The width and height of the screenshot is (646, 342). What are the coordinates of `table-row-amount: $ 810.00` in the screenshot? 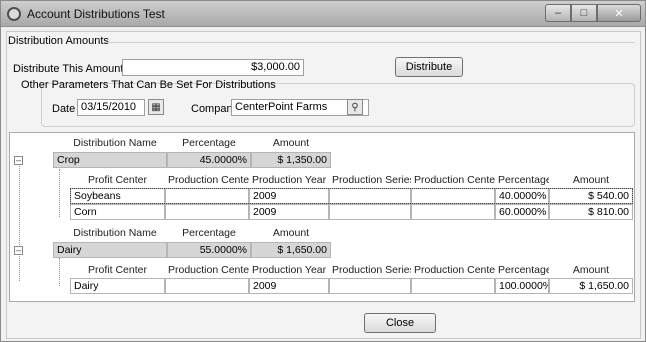 It's located at (591, 212).